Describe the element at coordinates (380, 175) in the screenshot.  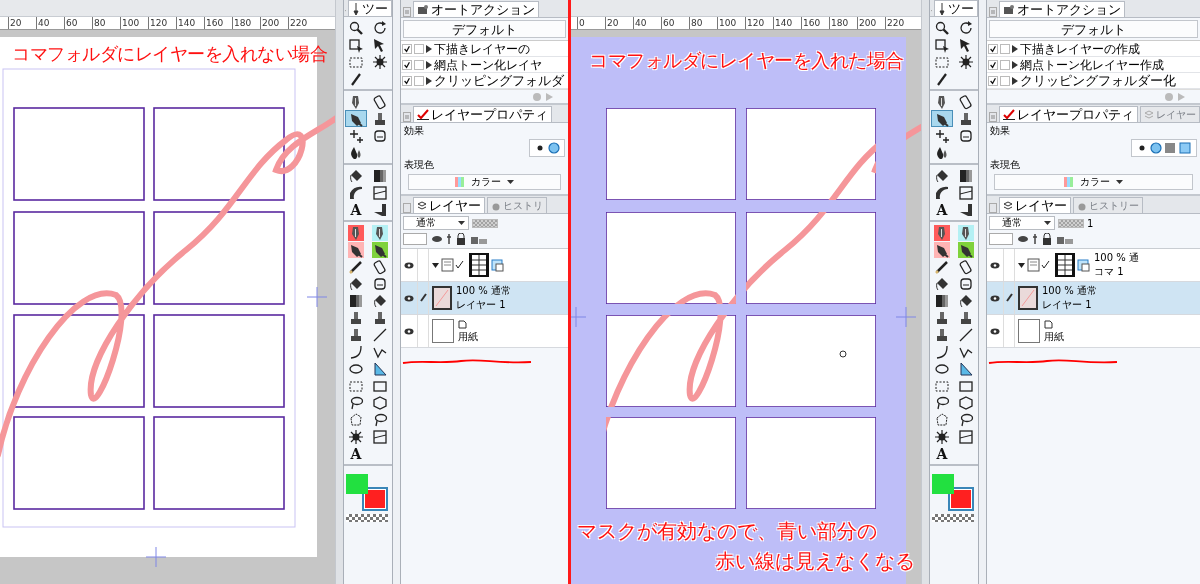
I see `gradient-square-icon` at that location.